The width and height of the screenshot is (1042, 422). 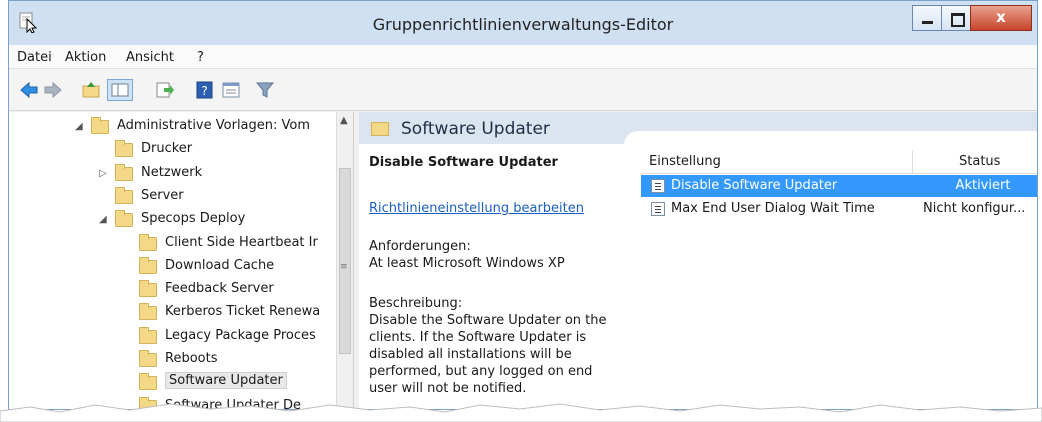 I want to click on tree-item: Reboots, so click(x=174, y=360).